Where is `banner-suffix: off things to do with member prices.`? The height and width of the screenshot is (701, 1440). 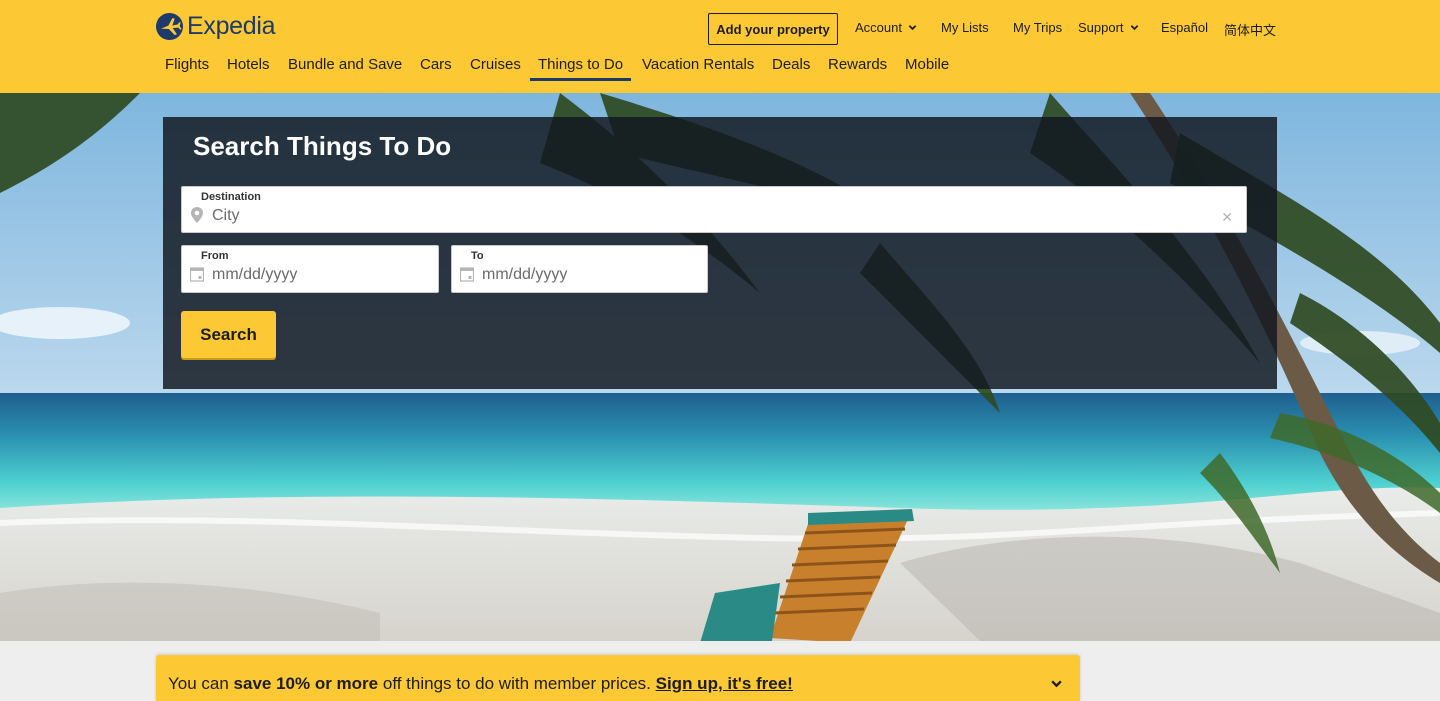 banner-suffix: off things to do with member prices. is located at coordinates (517, 683).